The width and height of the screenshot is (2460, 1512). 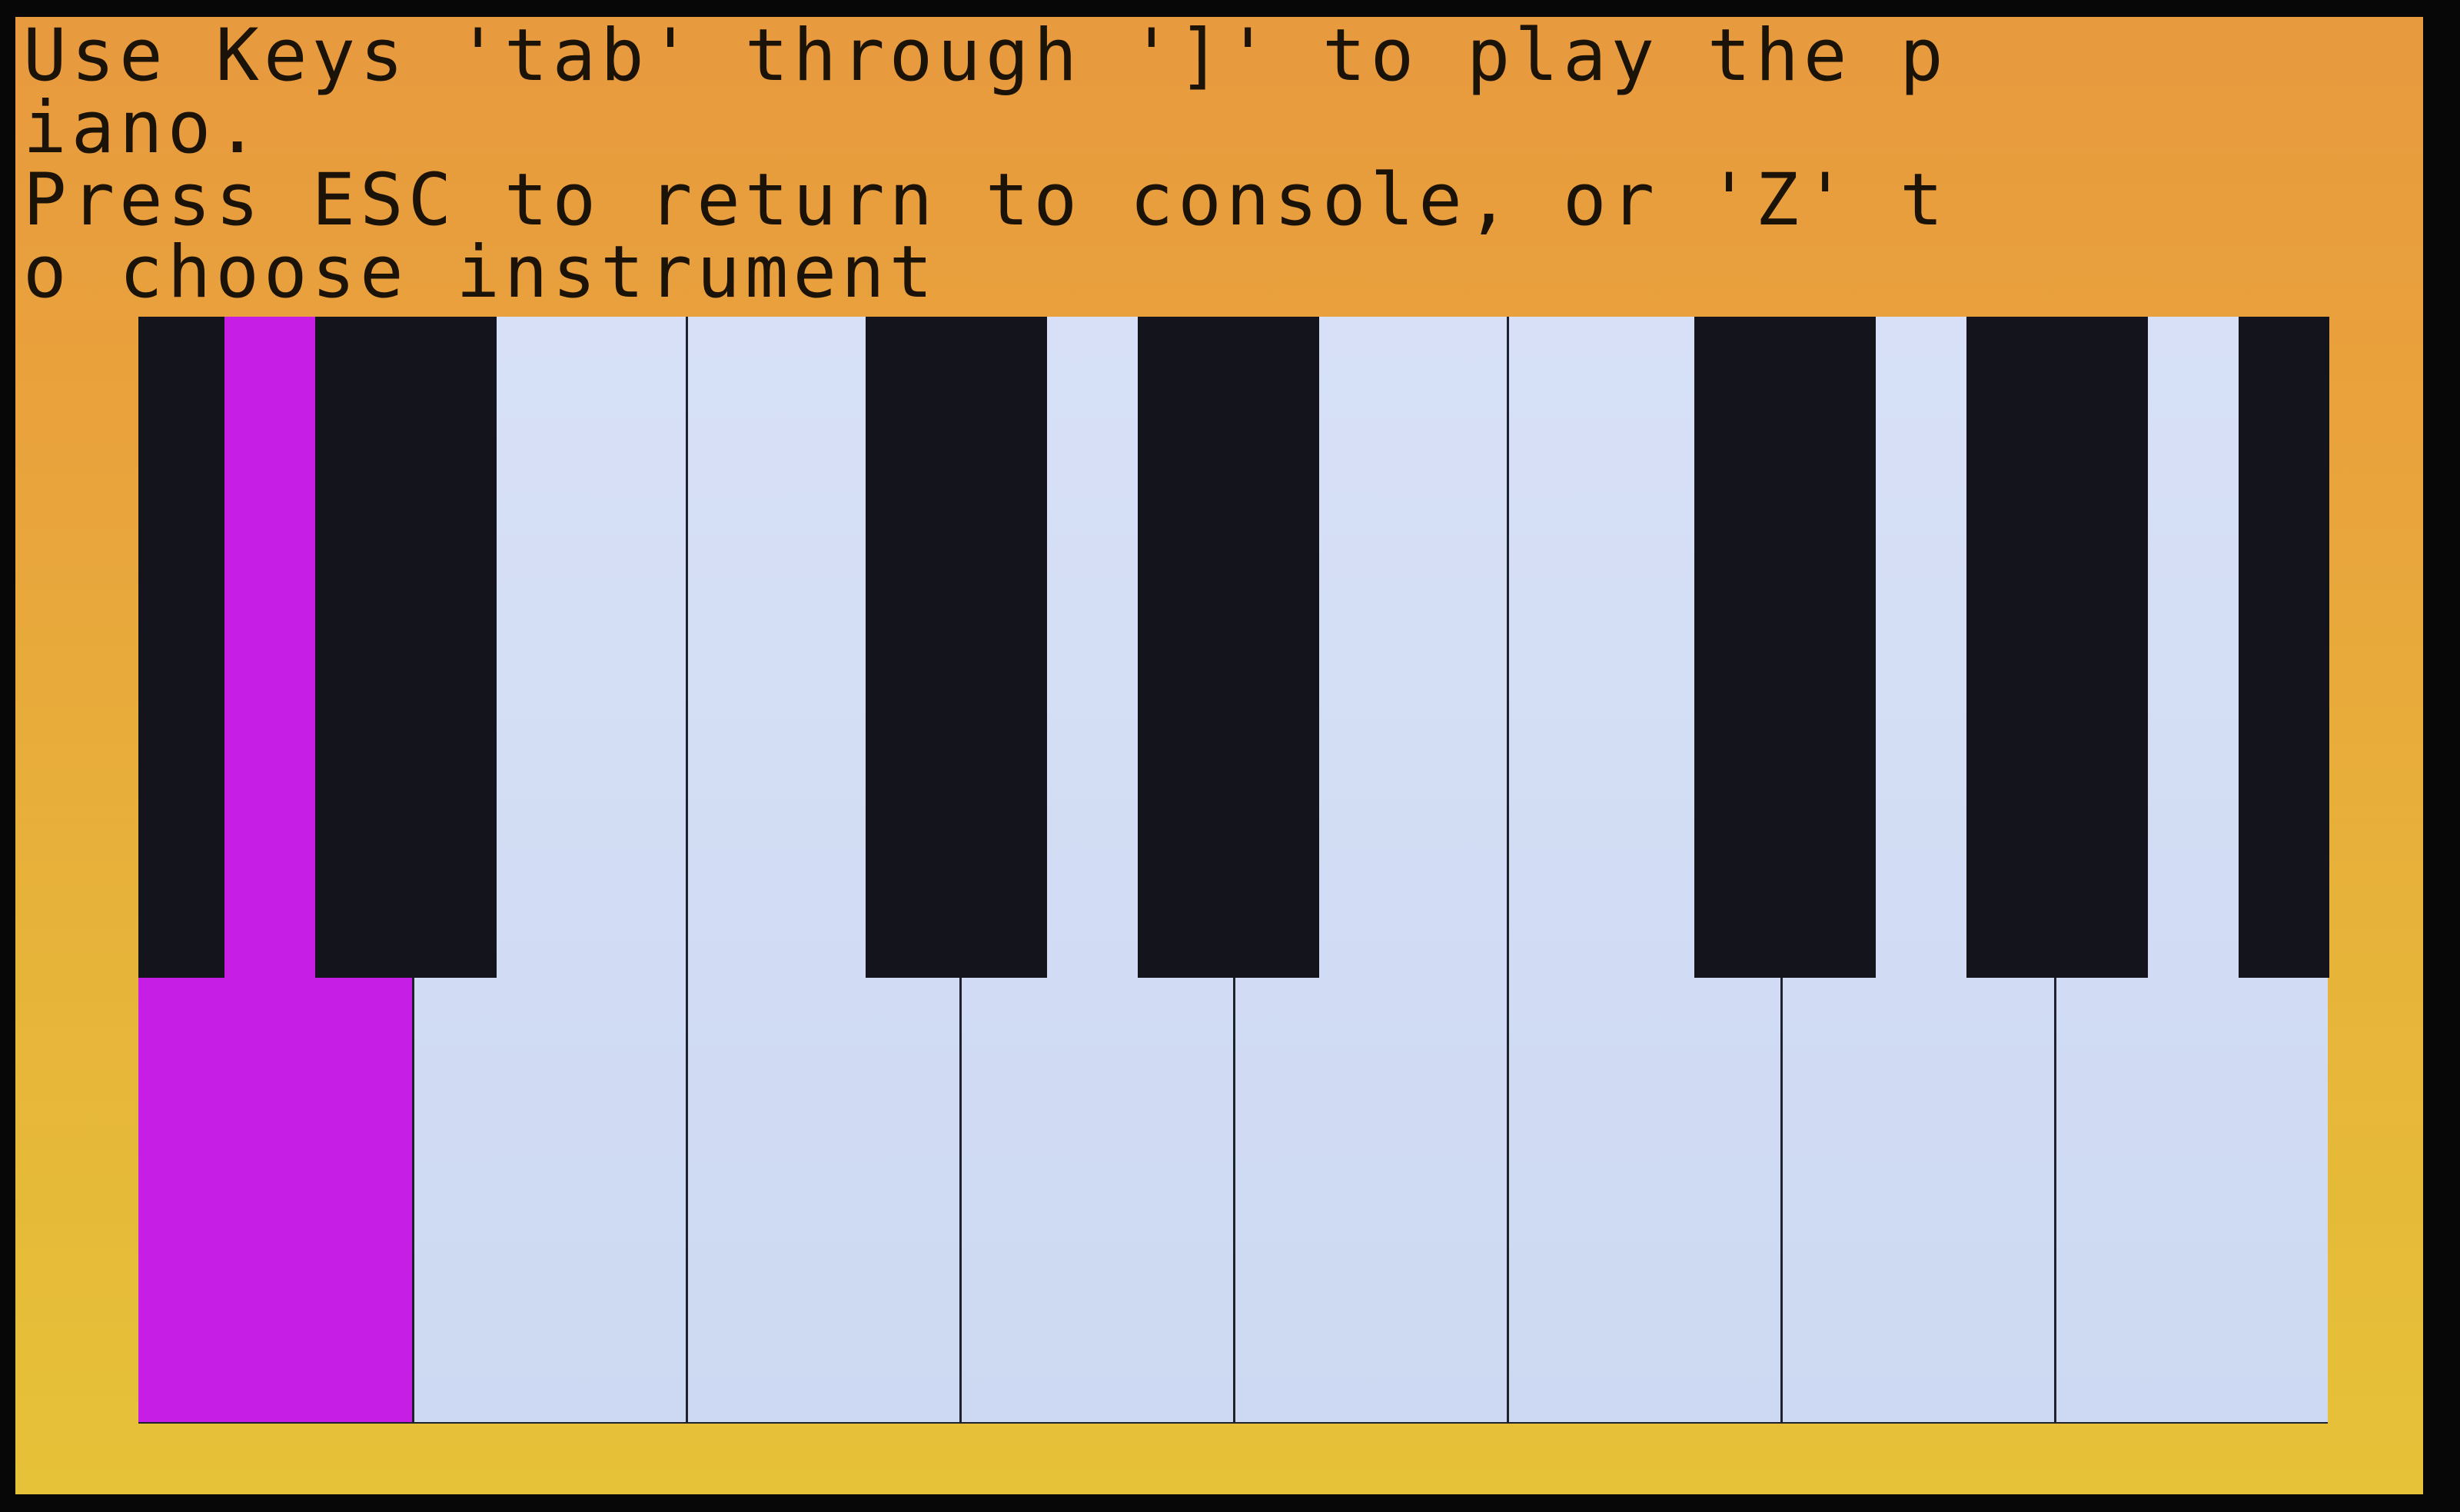 What do you see at coordinates (986, 57) in the screenshot?
I see `instructions-line-1: Use Keys 'tab' through ']' to play the p` at bounding box center [986, 57].